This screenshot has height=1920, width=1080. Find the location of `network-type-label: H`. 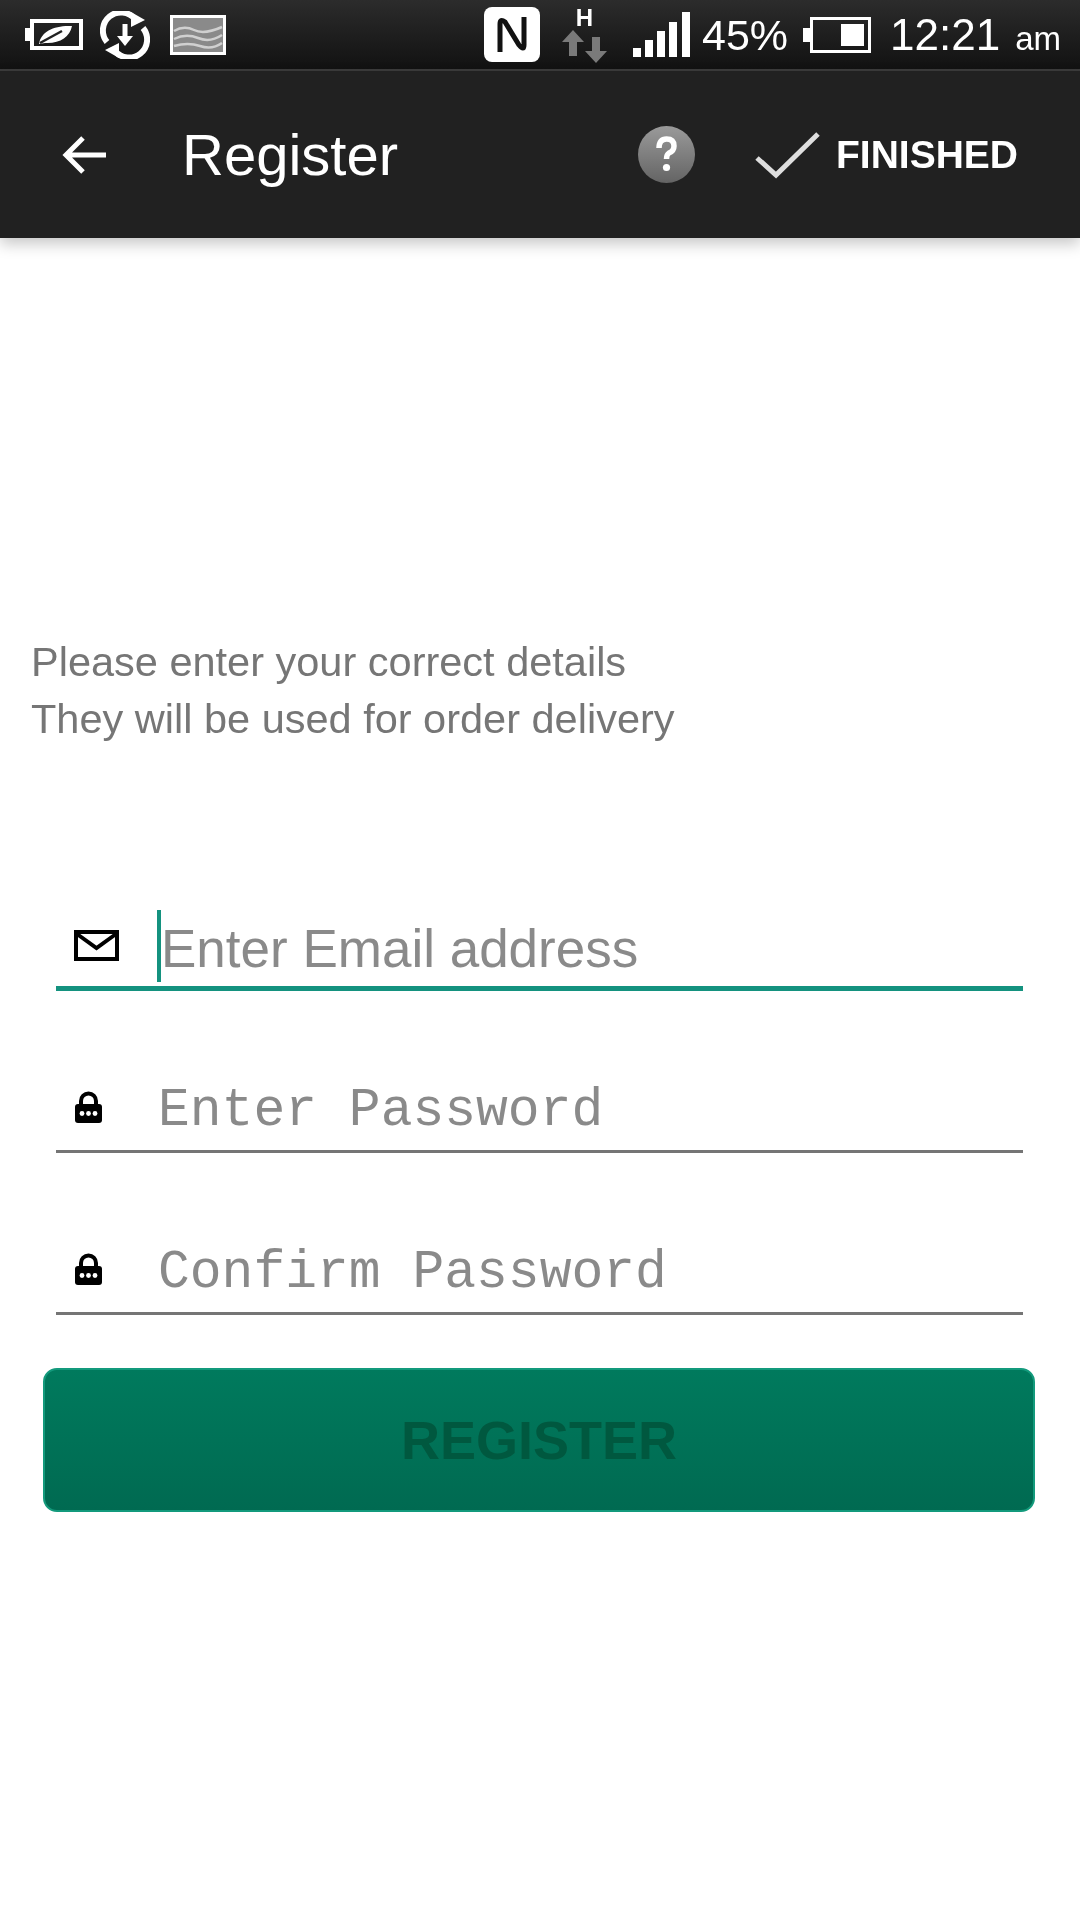

network-type-label: H is located at coordinates (584, 18).